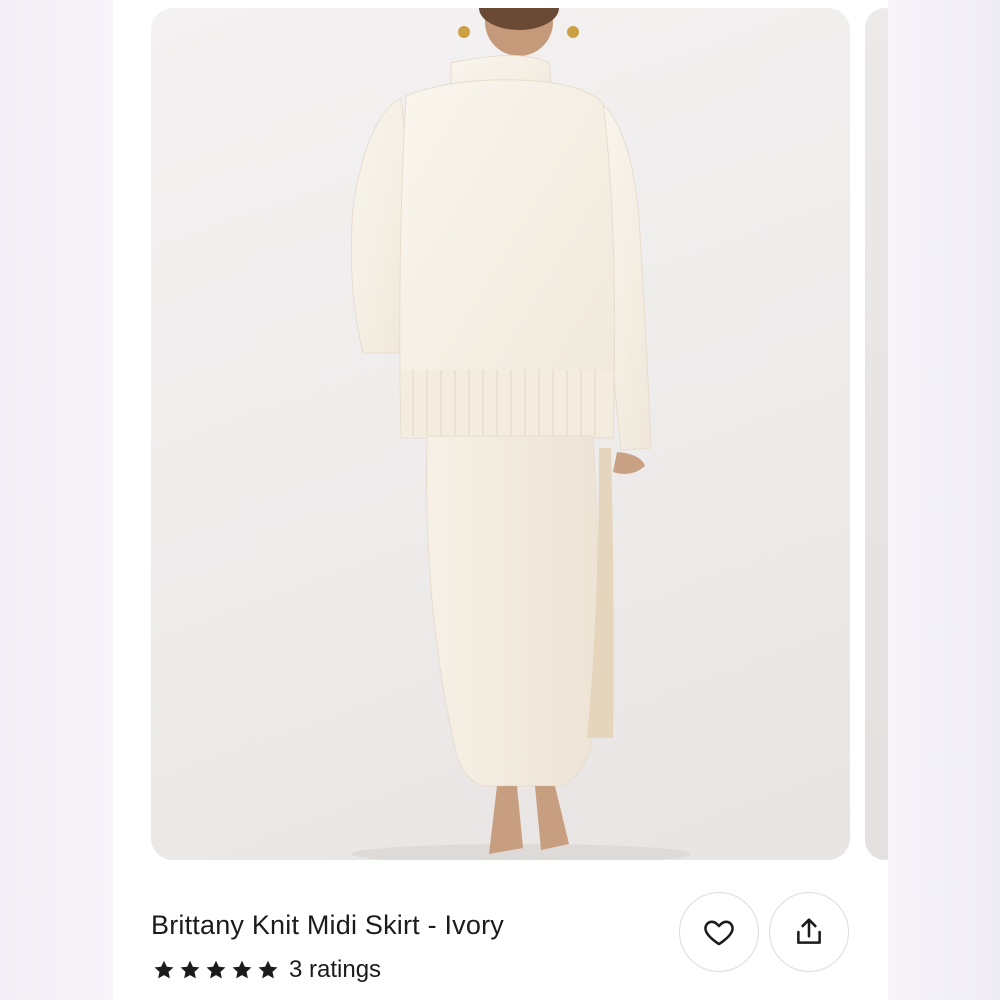  I want to click on background-right, so click(944, 500).